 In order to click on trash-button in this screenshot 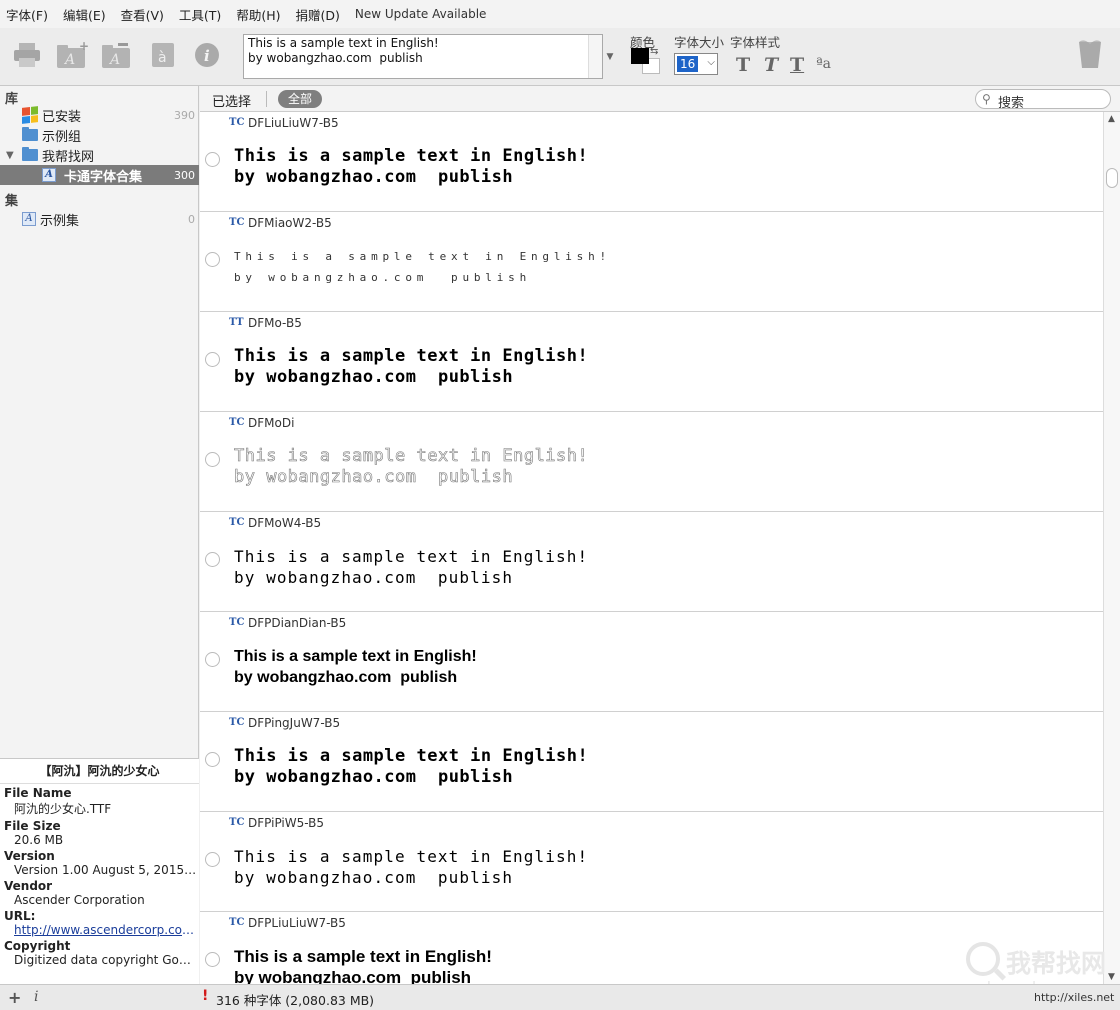, I will do `click(1090, 55)`.